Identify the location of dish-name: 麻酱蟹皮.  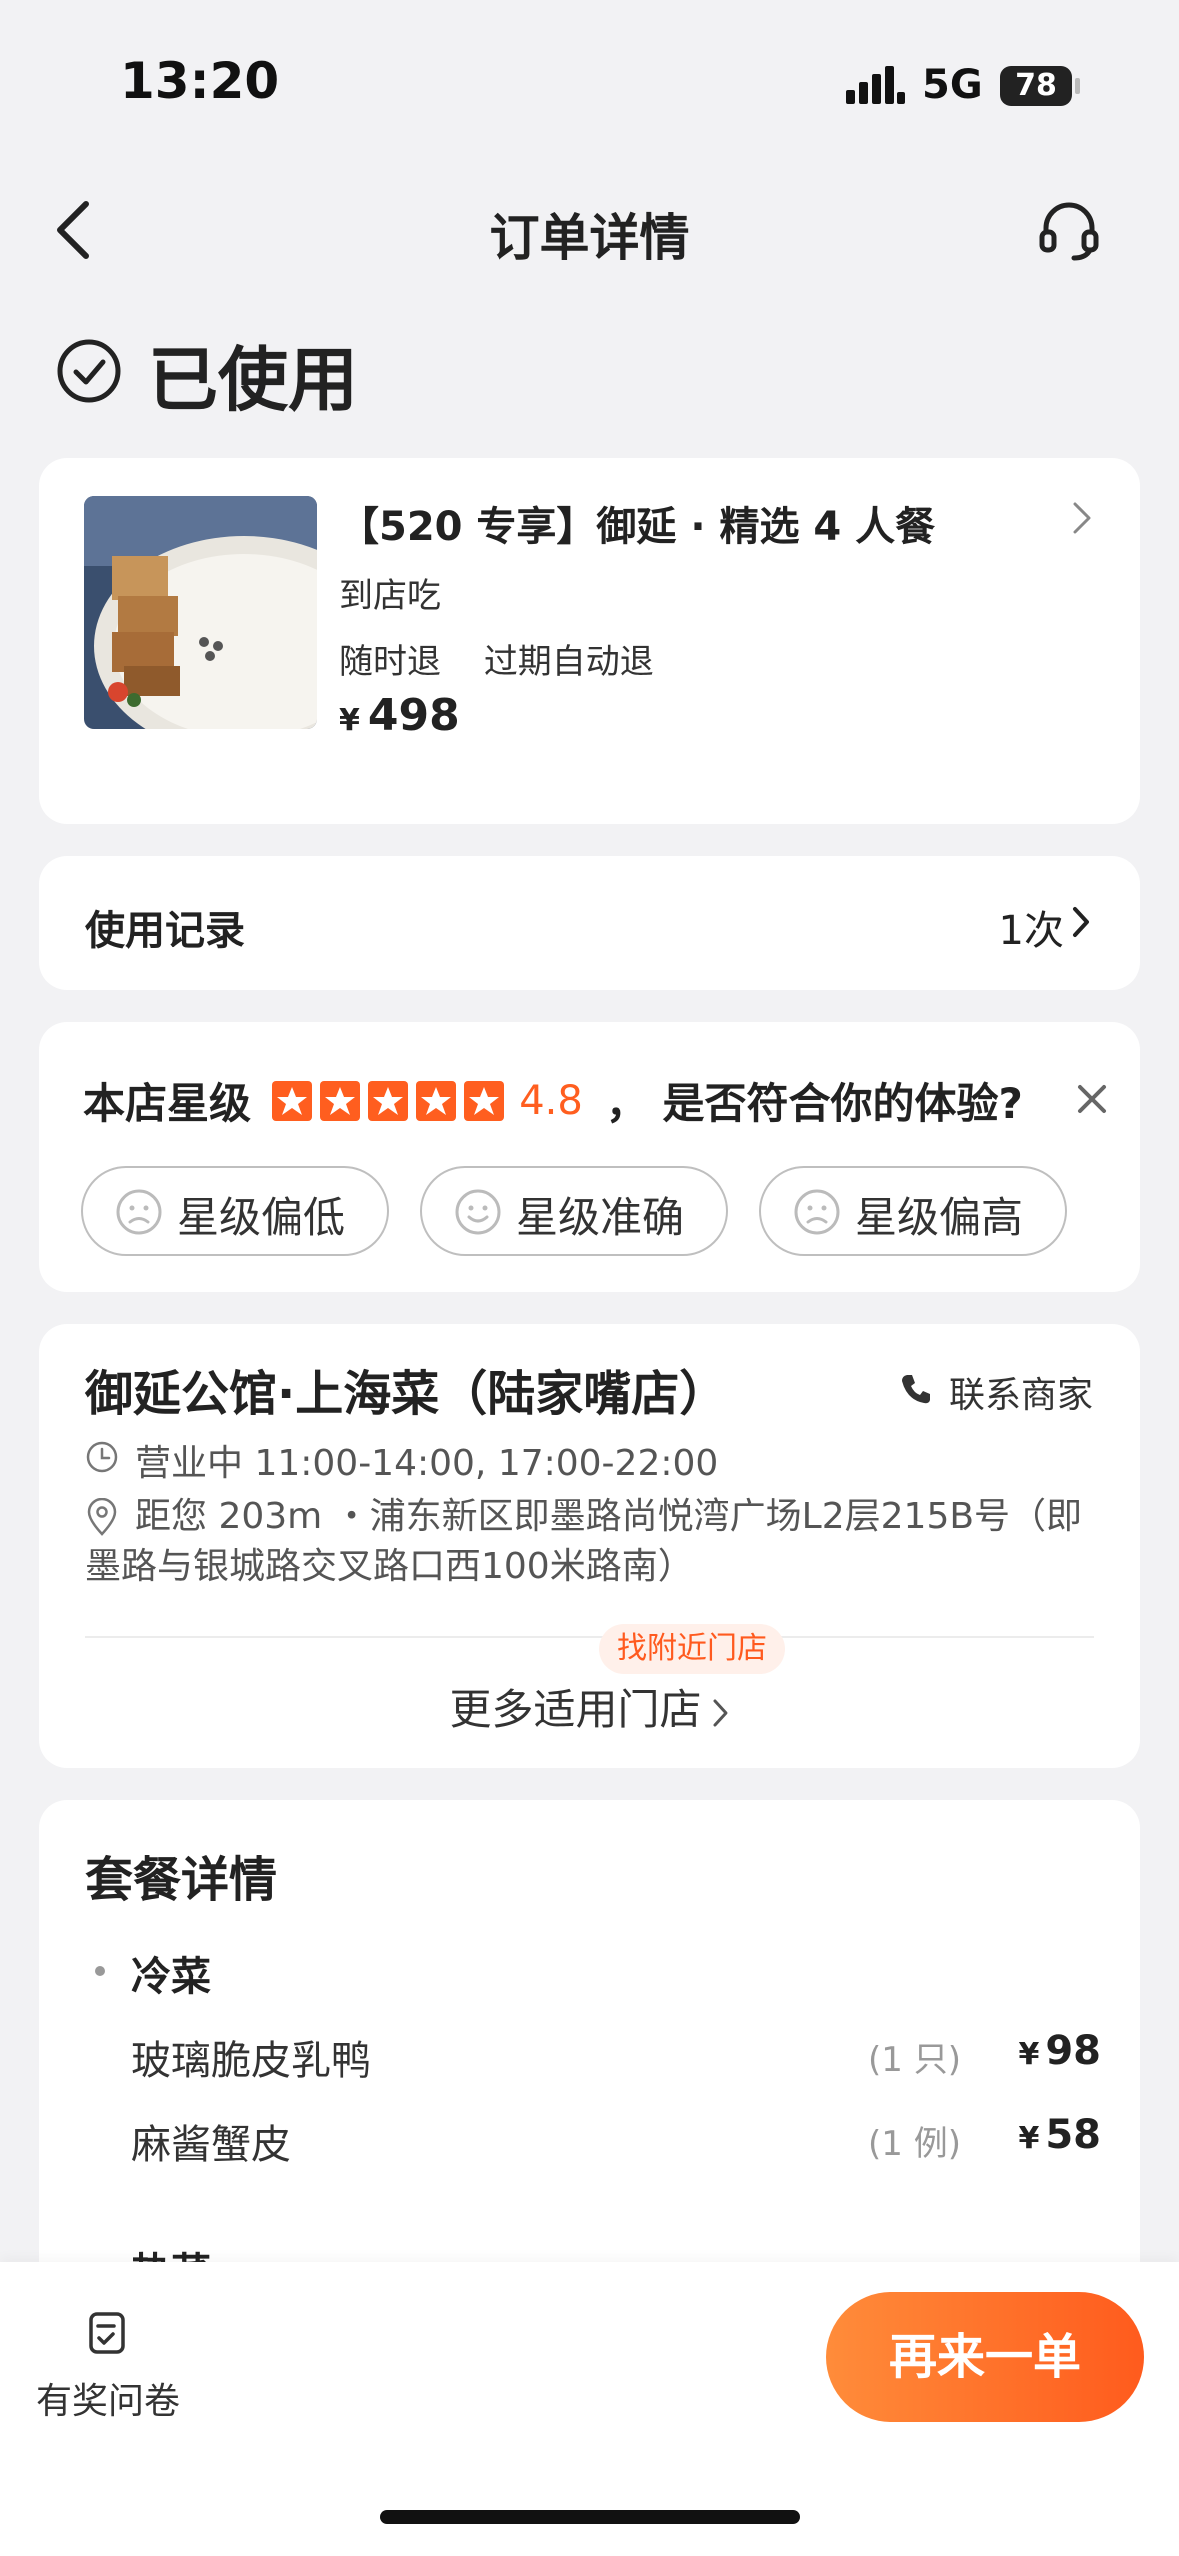
(211, 2145).